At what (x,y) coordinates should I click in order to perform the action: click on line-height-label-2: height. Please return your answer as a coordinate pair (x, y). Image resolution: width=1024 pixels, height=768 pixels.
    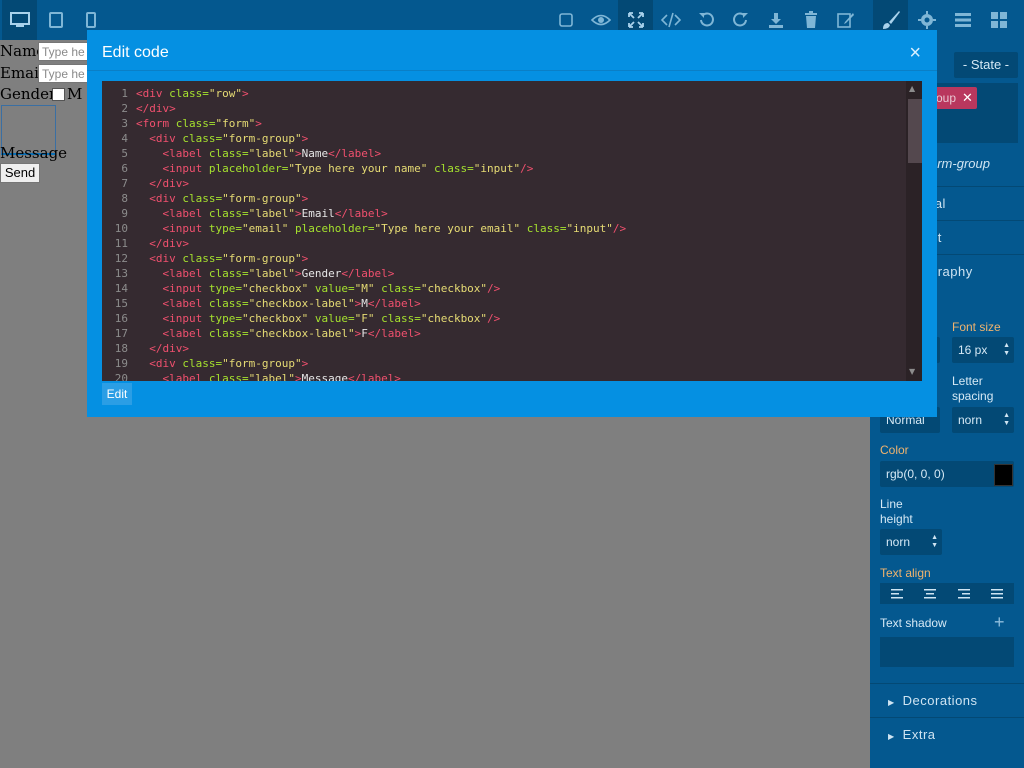
    Looking at the image, I should click on (896, 519).